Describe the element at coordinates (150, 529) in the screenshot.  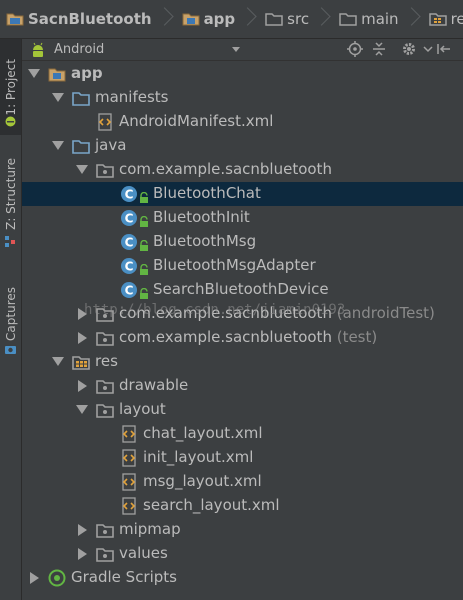
I see `tree-row-text: mipmap` at that location.